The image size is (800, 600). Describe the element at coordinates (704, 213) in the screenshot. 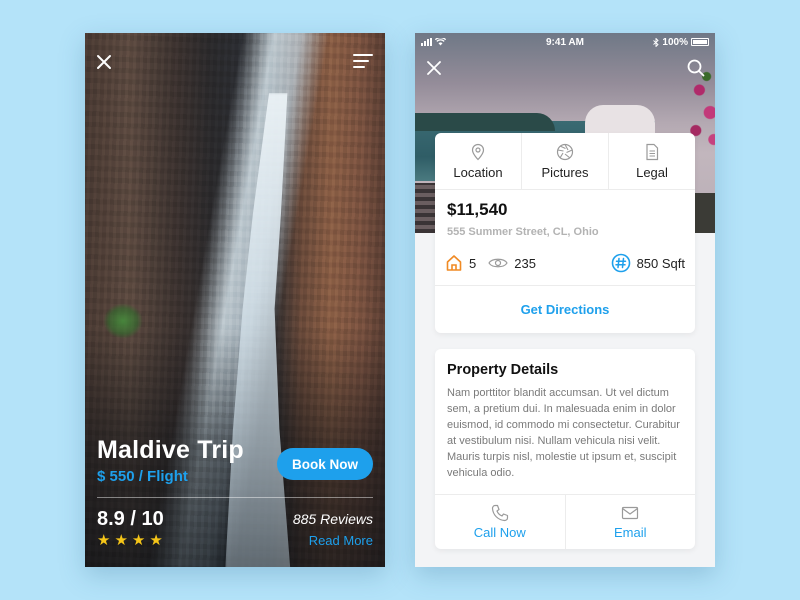

I see `wall-decoration` at that location.